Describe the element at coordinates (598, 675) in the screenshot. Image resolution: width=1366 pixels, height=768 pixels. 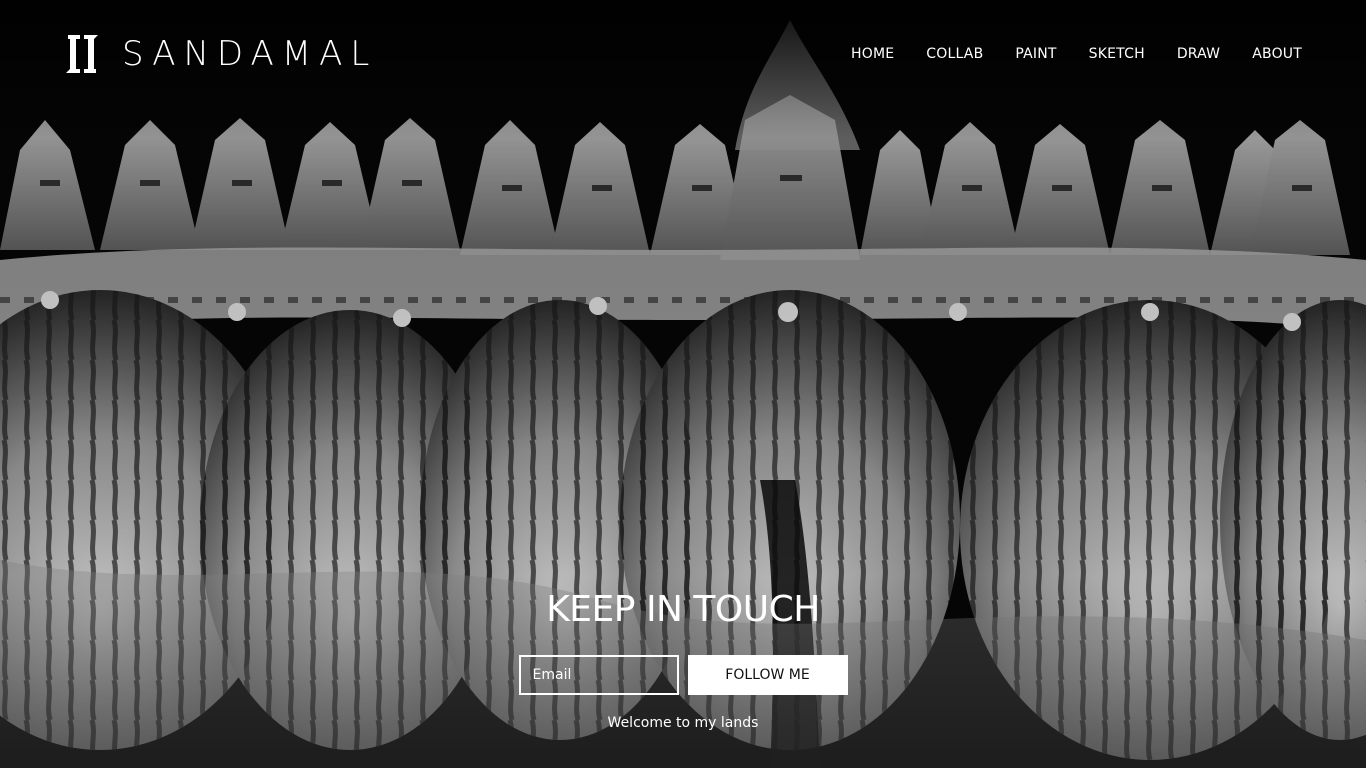
I see `email-field` at that location.